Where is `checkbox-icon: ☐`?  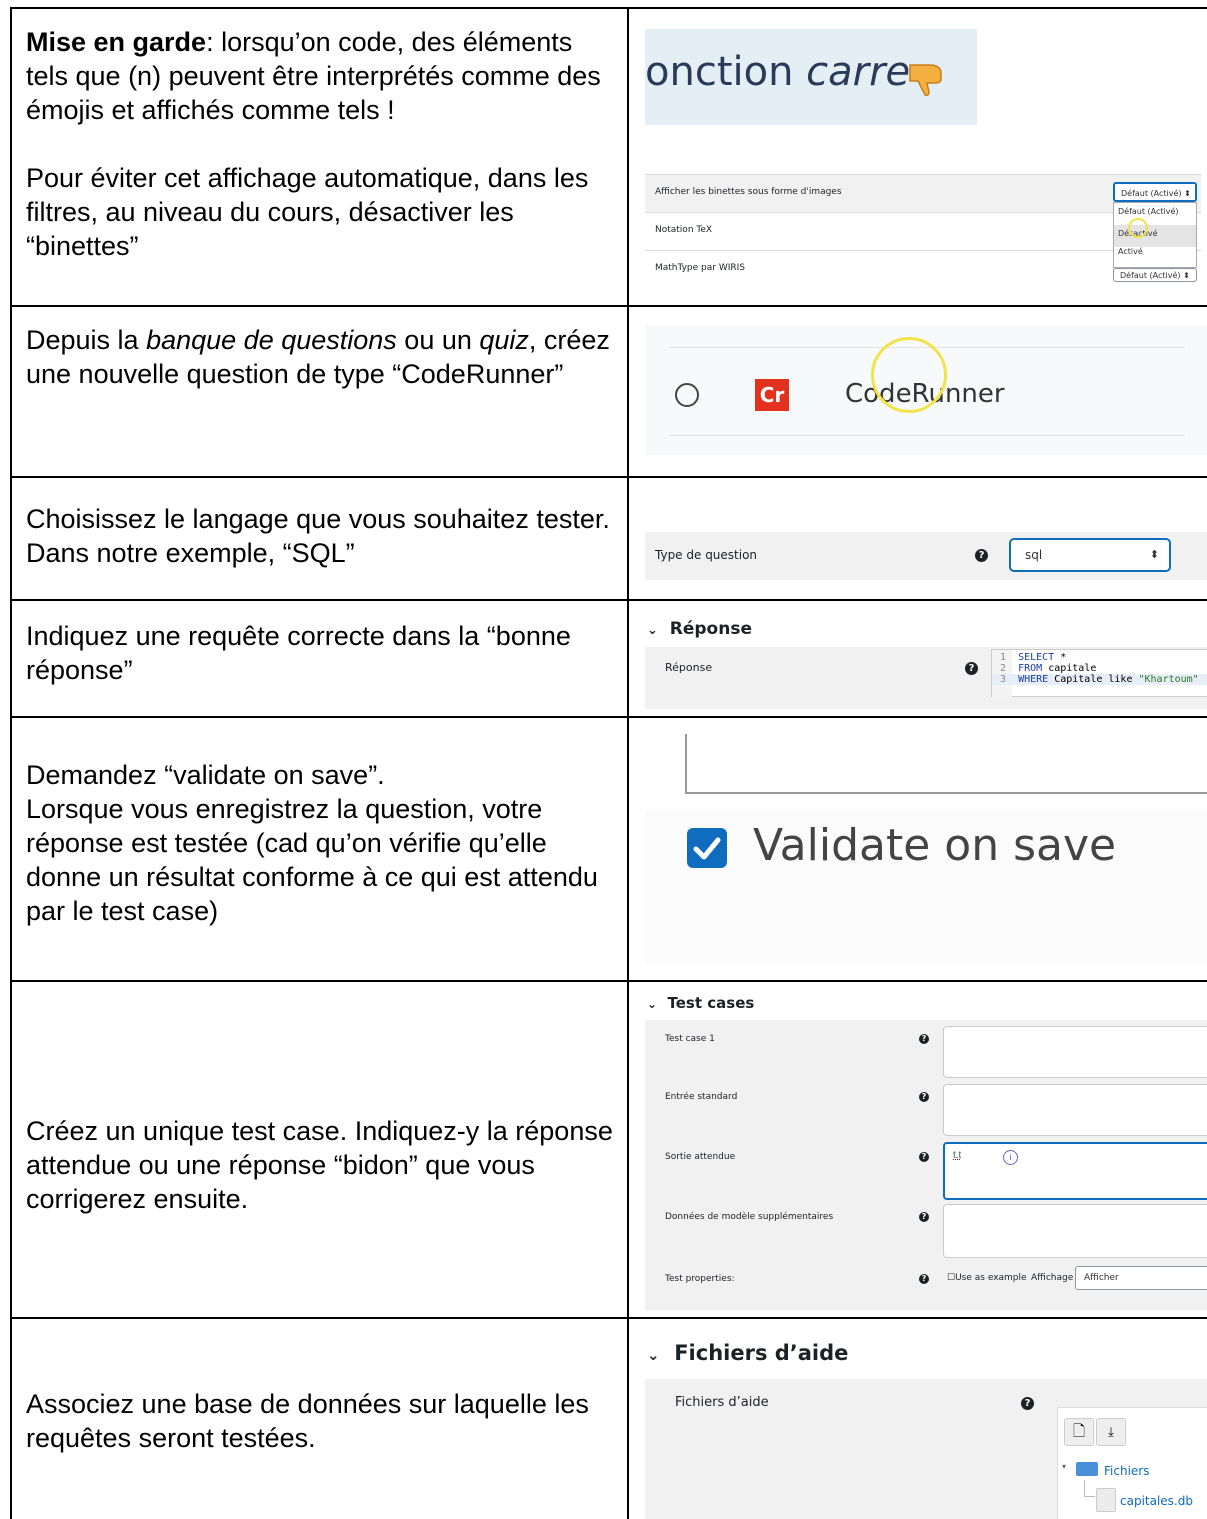
checkbox-icon: ☐ is located at coordinates (951, 1278).